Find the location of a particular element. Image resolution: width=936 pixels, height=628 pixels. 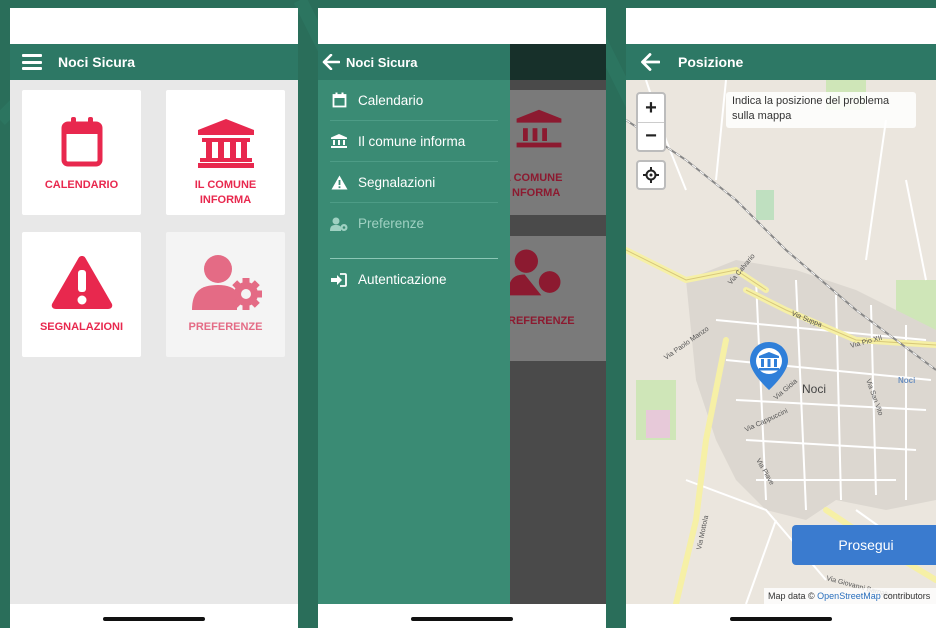

menu-label: Il comune informa is located at coordinates (412, 141).